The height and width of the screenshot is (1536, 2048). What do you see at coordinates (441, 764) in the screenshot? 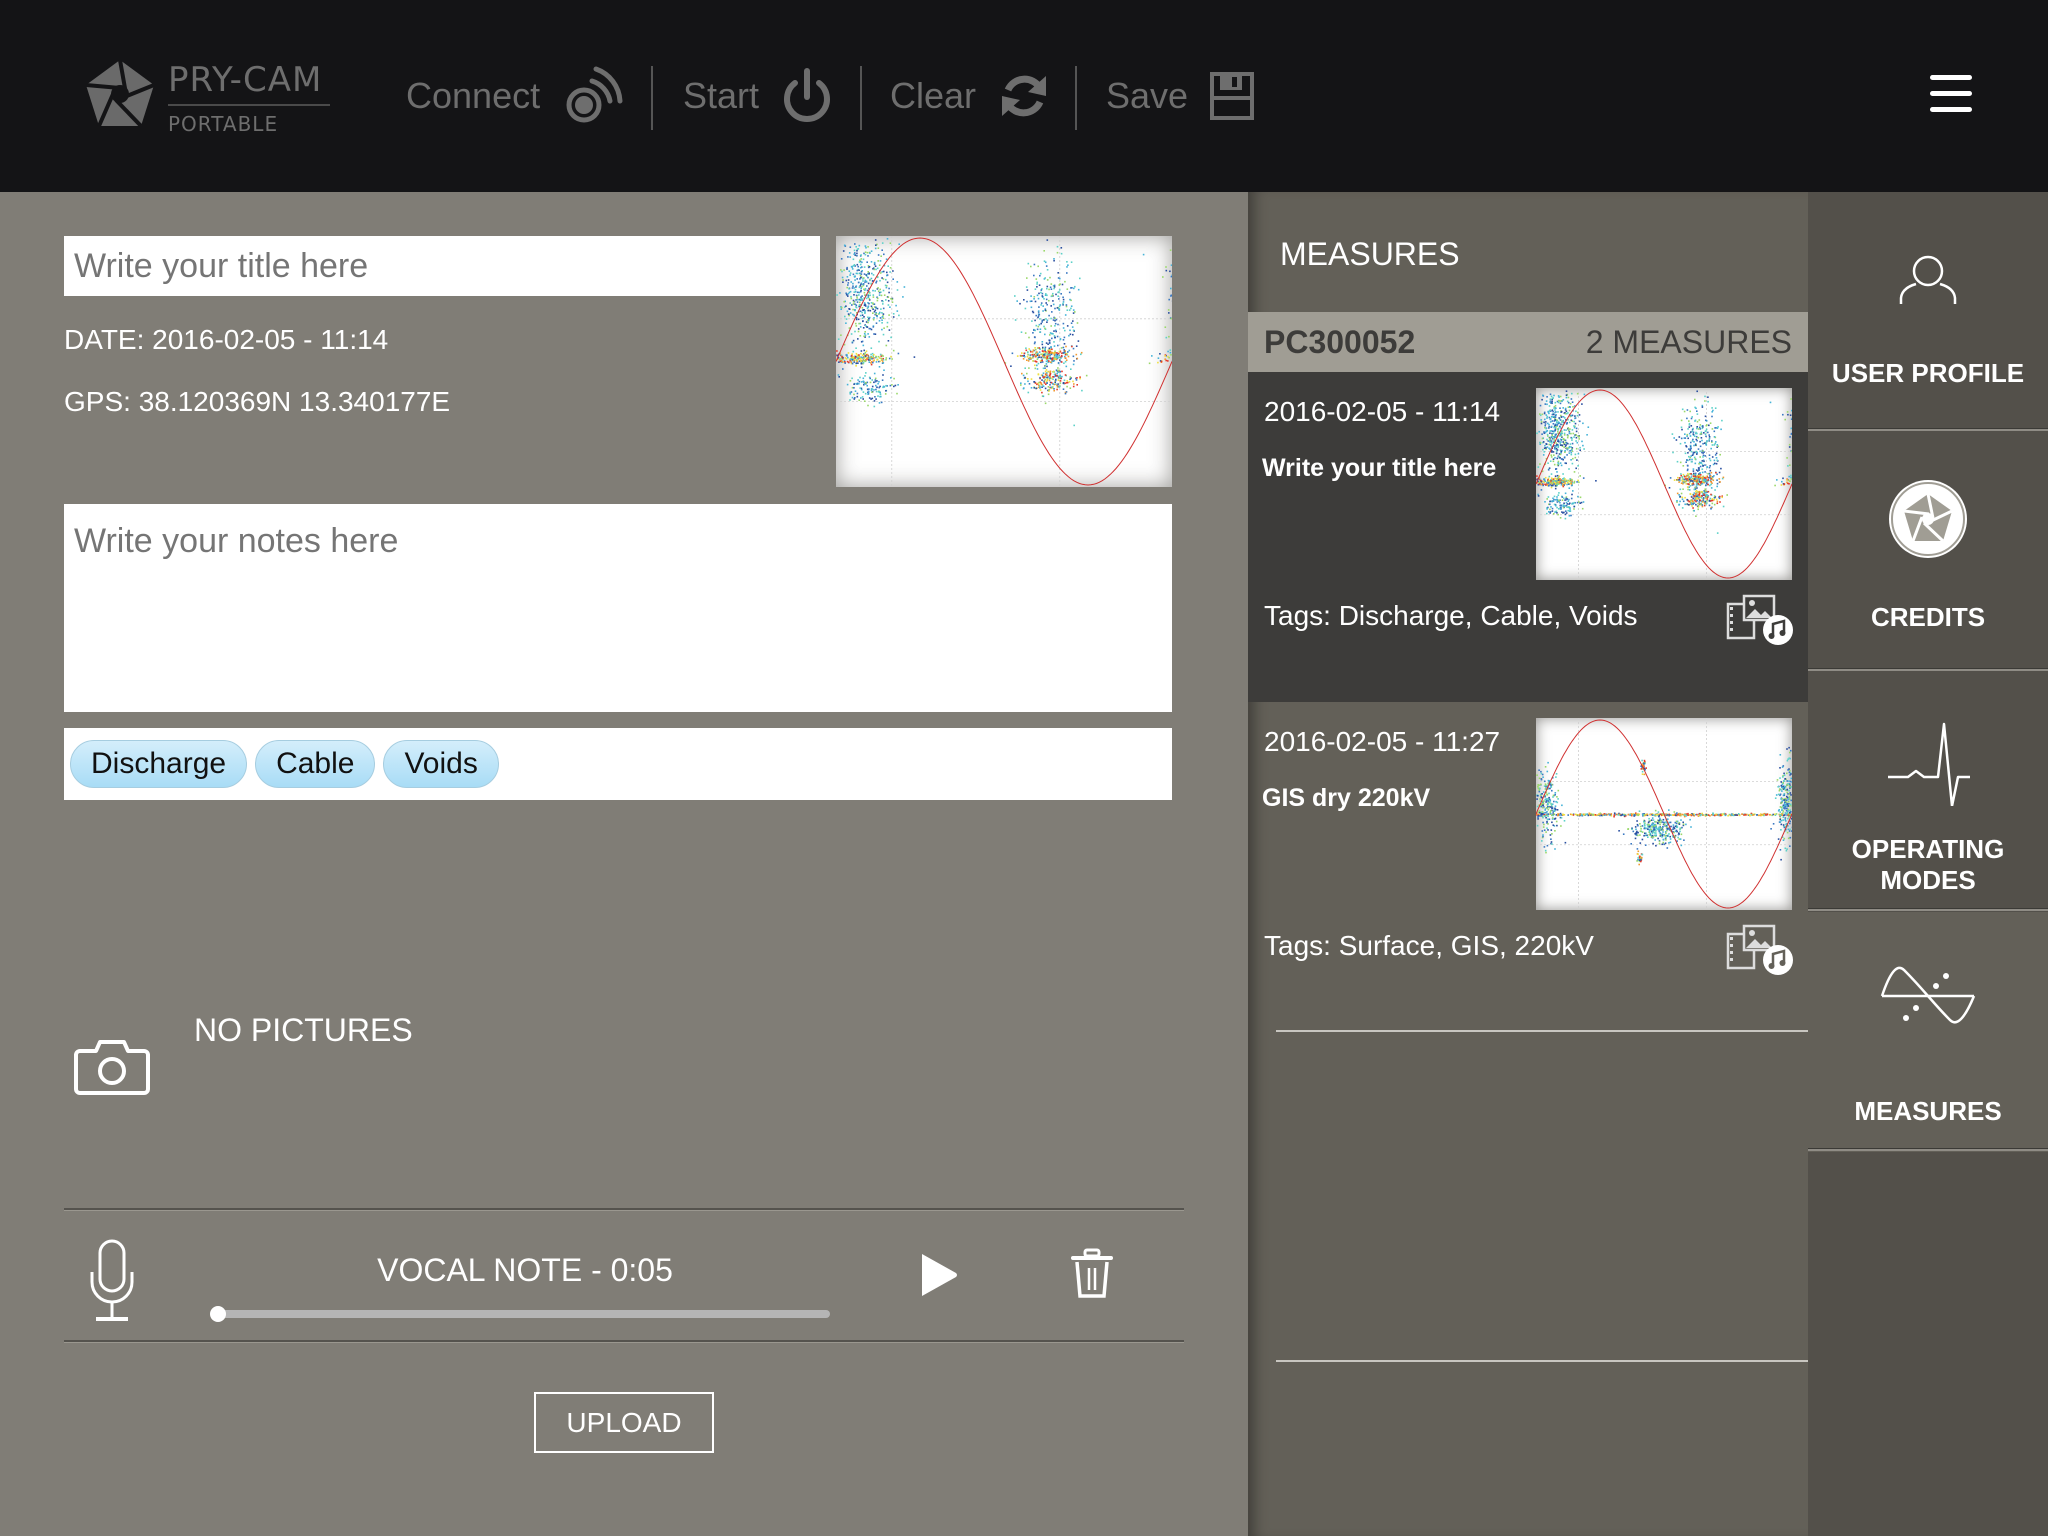
I see `tag-chip: Voids` at bounding box center [441, 764].